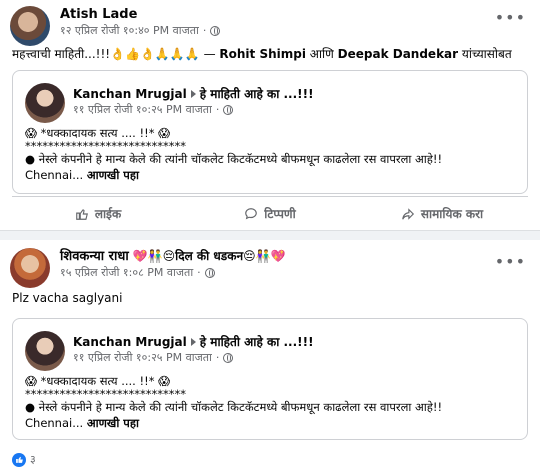  I want to click on author-flair: 💖👫😔दिल की धडकन😔👫💖, so click(209, 256).